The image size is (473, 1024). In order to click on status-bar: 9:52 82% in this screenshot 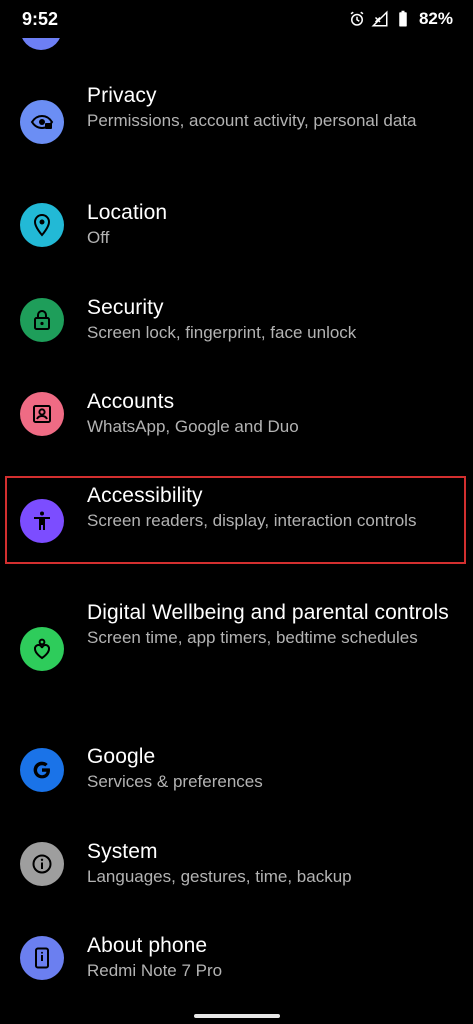, I will do `click(236, 19)`.